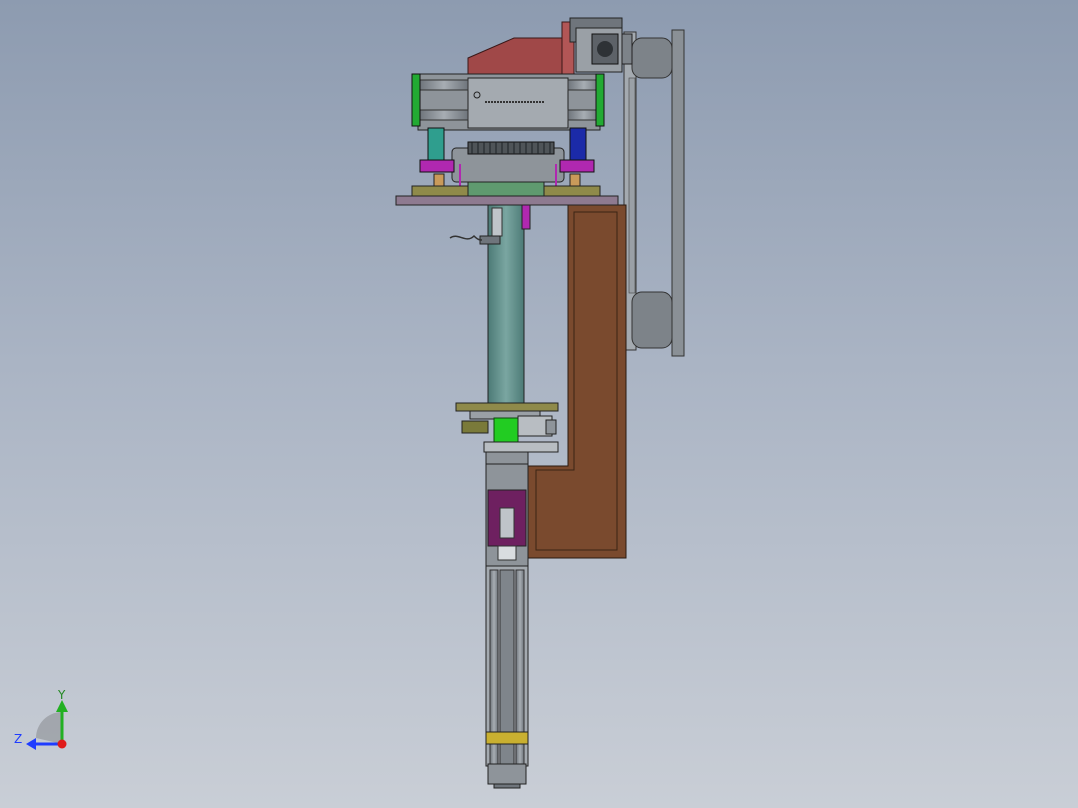 This screenshot has width=1078, height=808. I want to click on belt-rail-assembly, so click(654, 193).